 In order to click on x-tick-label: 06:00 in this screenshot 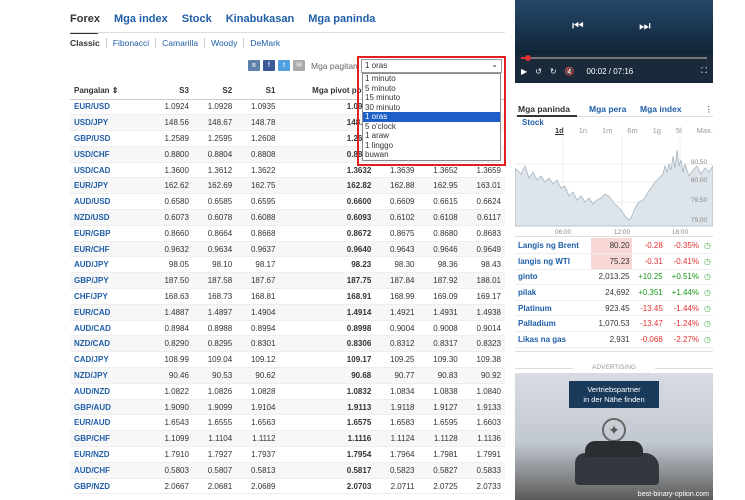, I will do `click(563, 232)`.